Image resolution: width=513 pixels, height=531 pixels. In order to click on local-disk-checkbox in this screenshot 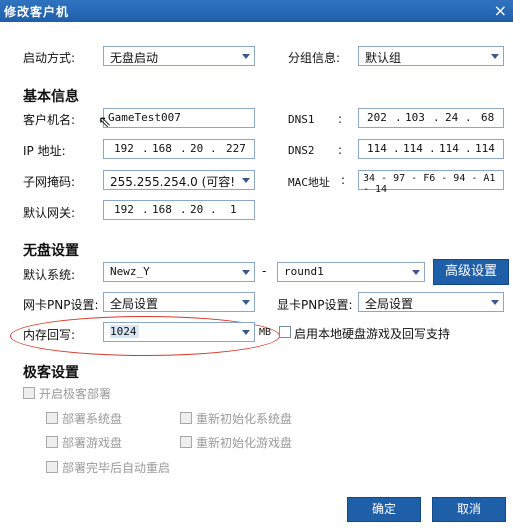, I will do `click(285, 332)`.